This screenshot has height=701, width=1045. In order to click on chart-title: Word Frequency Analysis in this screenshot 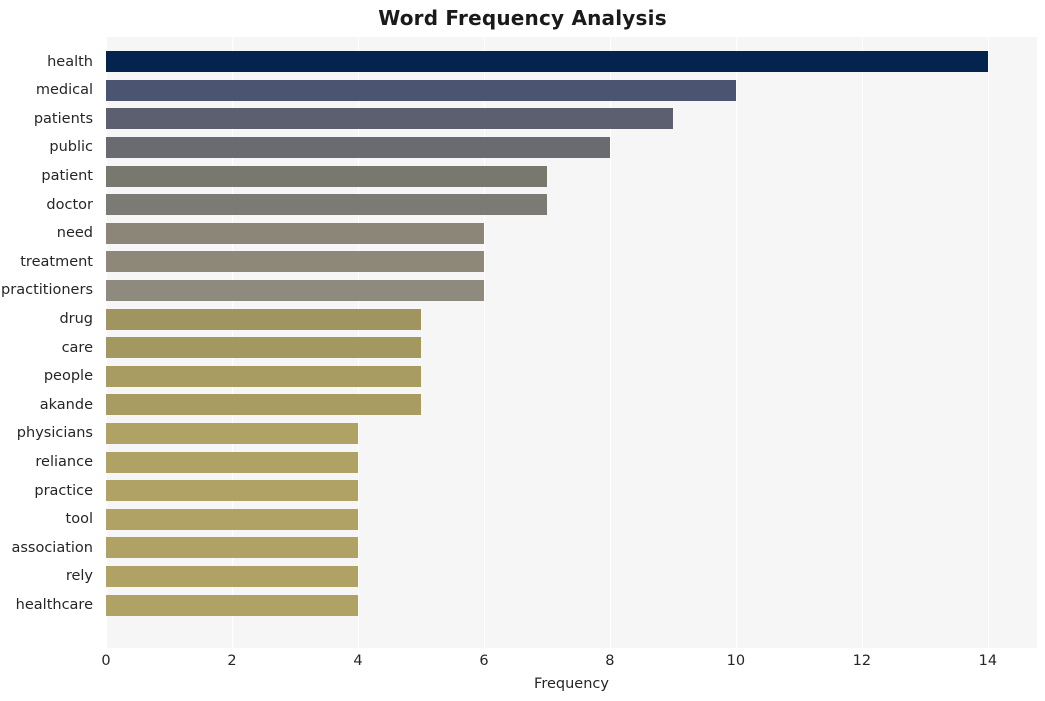, I will do `click(522, 18)`.